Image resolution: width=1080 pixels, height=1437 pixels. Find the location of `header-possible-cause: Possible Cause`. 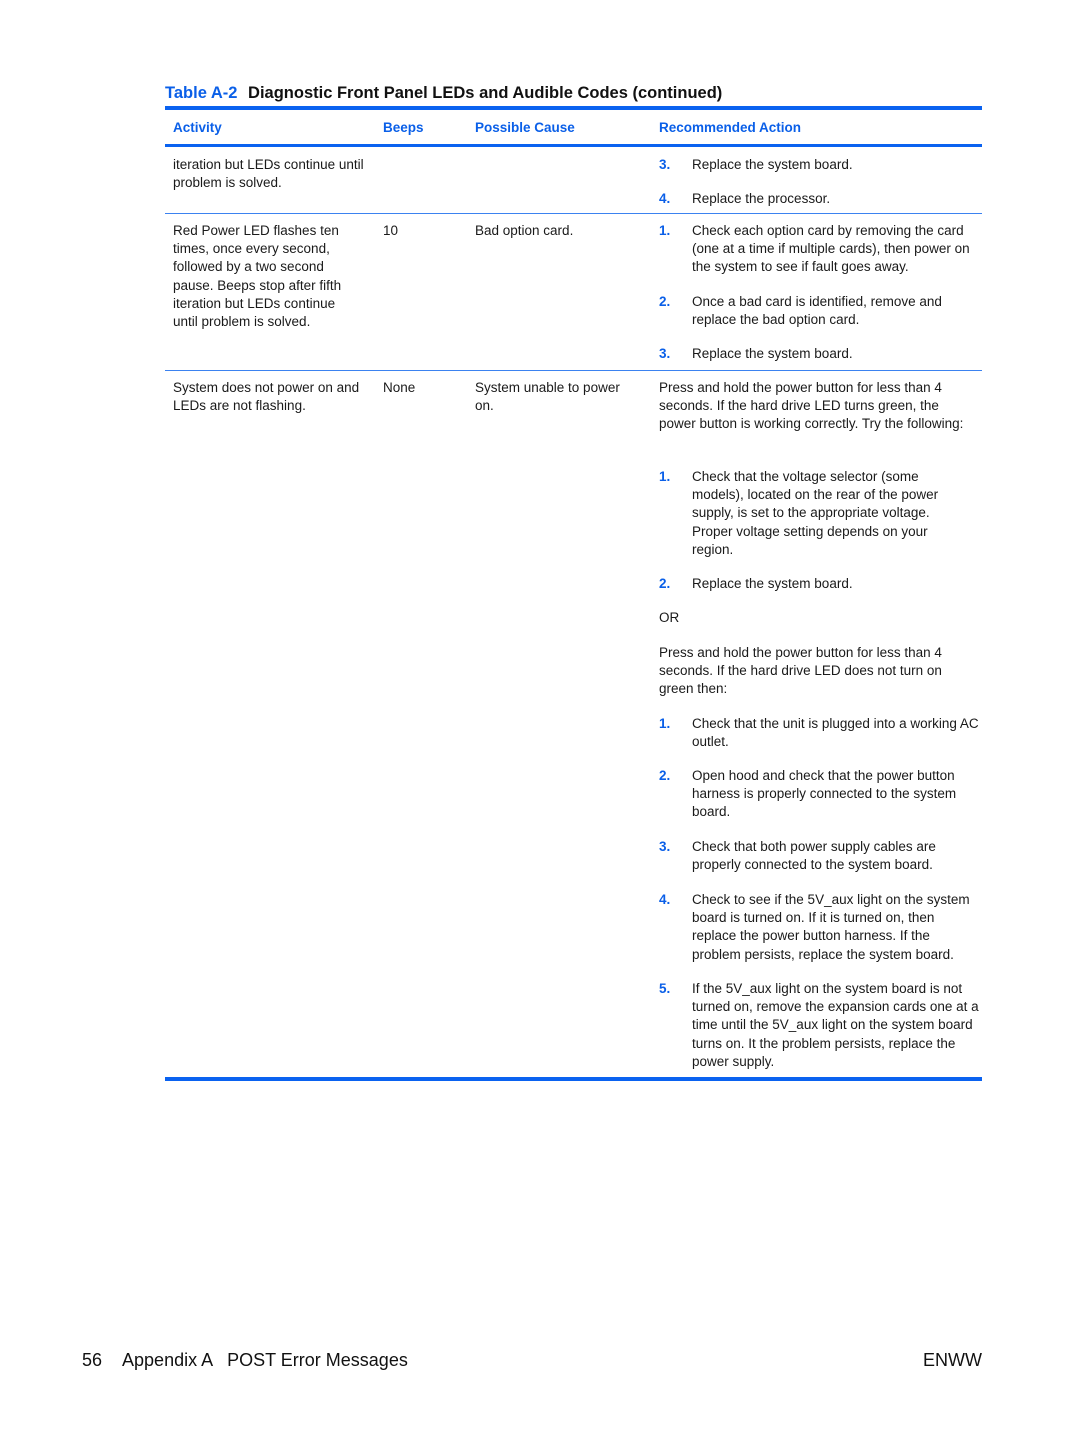

header-possible-cause: Possible Cause is located at coordinates (525, 127).